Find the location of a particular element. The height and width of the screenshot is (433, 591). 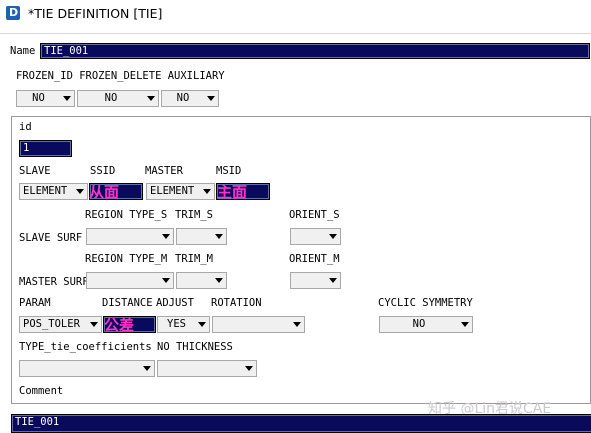

adjust-dropdown: YES is located at coordinates (183, 324).